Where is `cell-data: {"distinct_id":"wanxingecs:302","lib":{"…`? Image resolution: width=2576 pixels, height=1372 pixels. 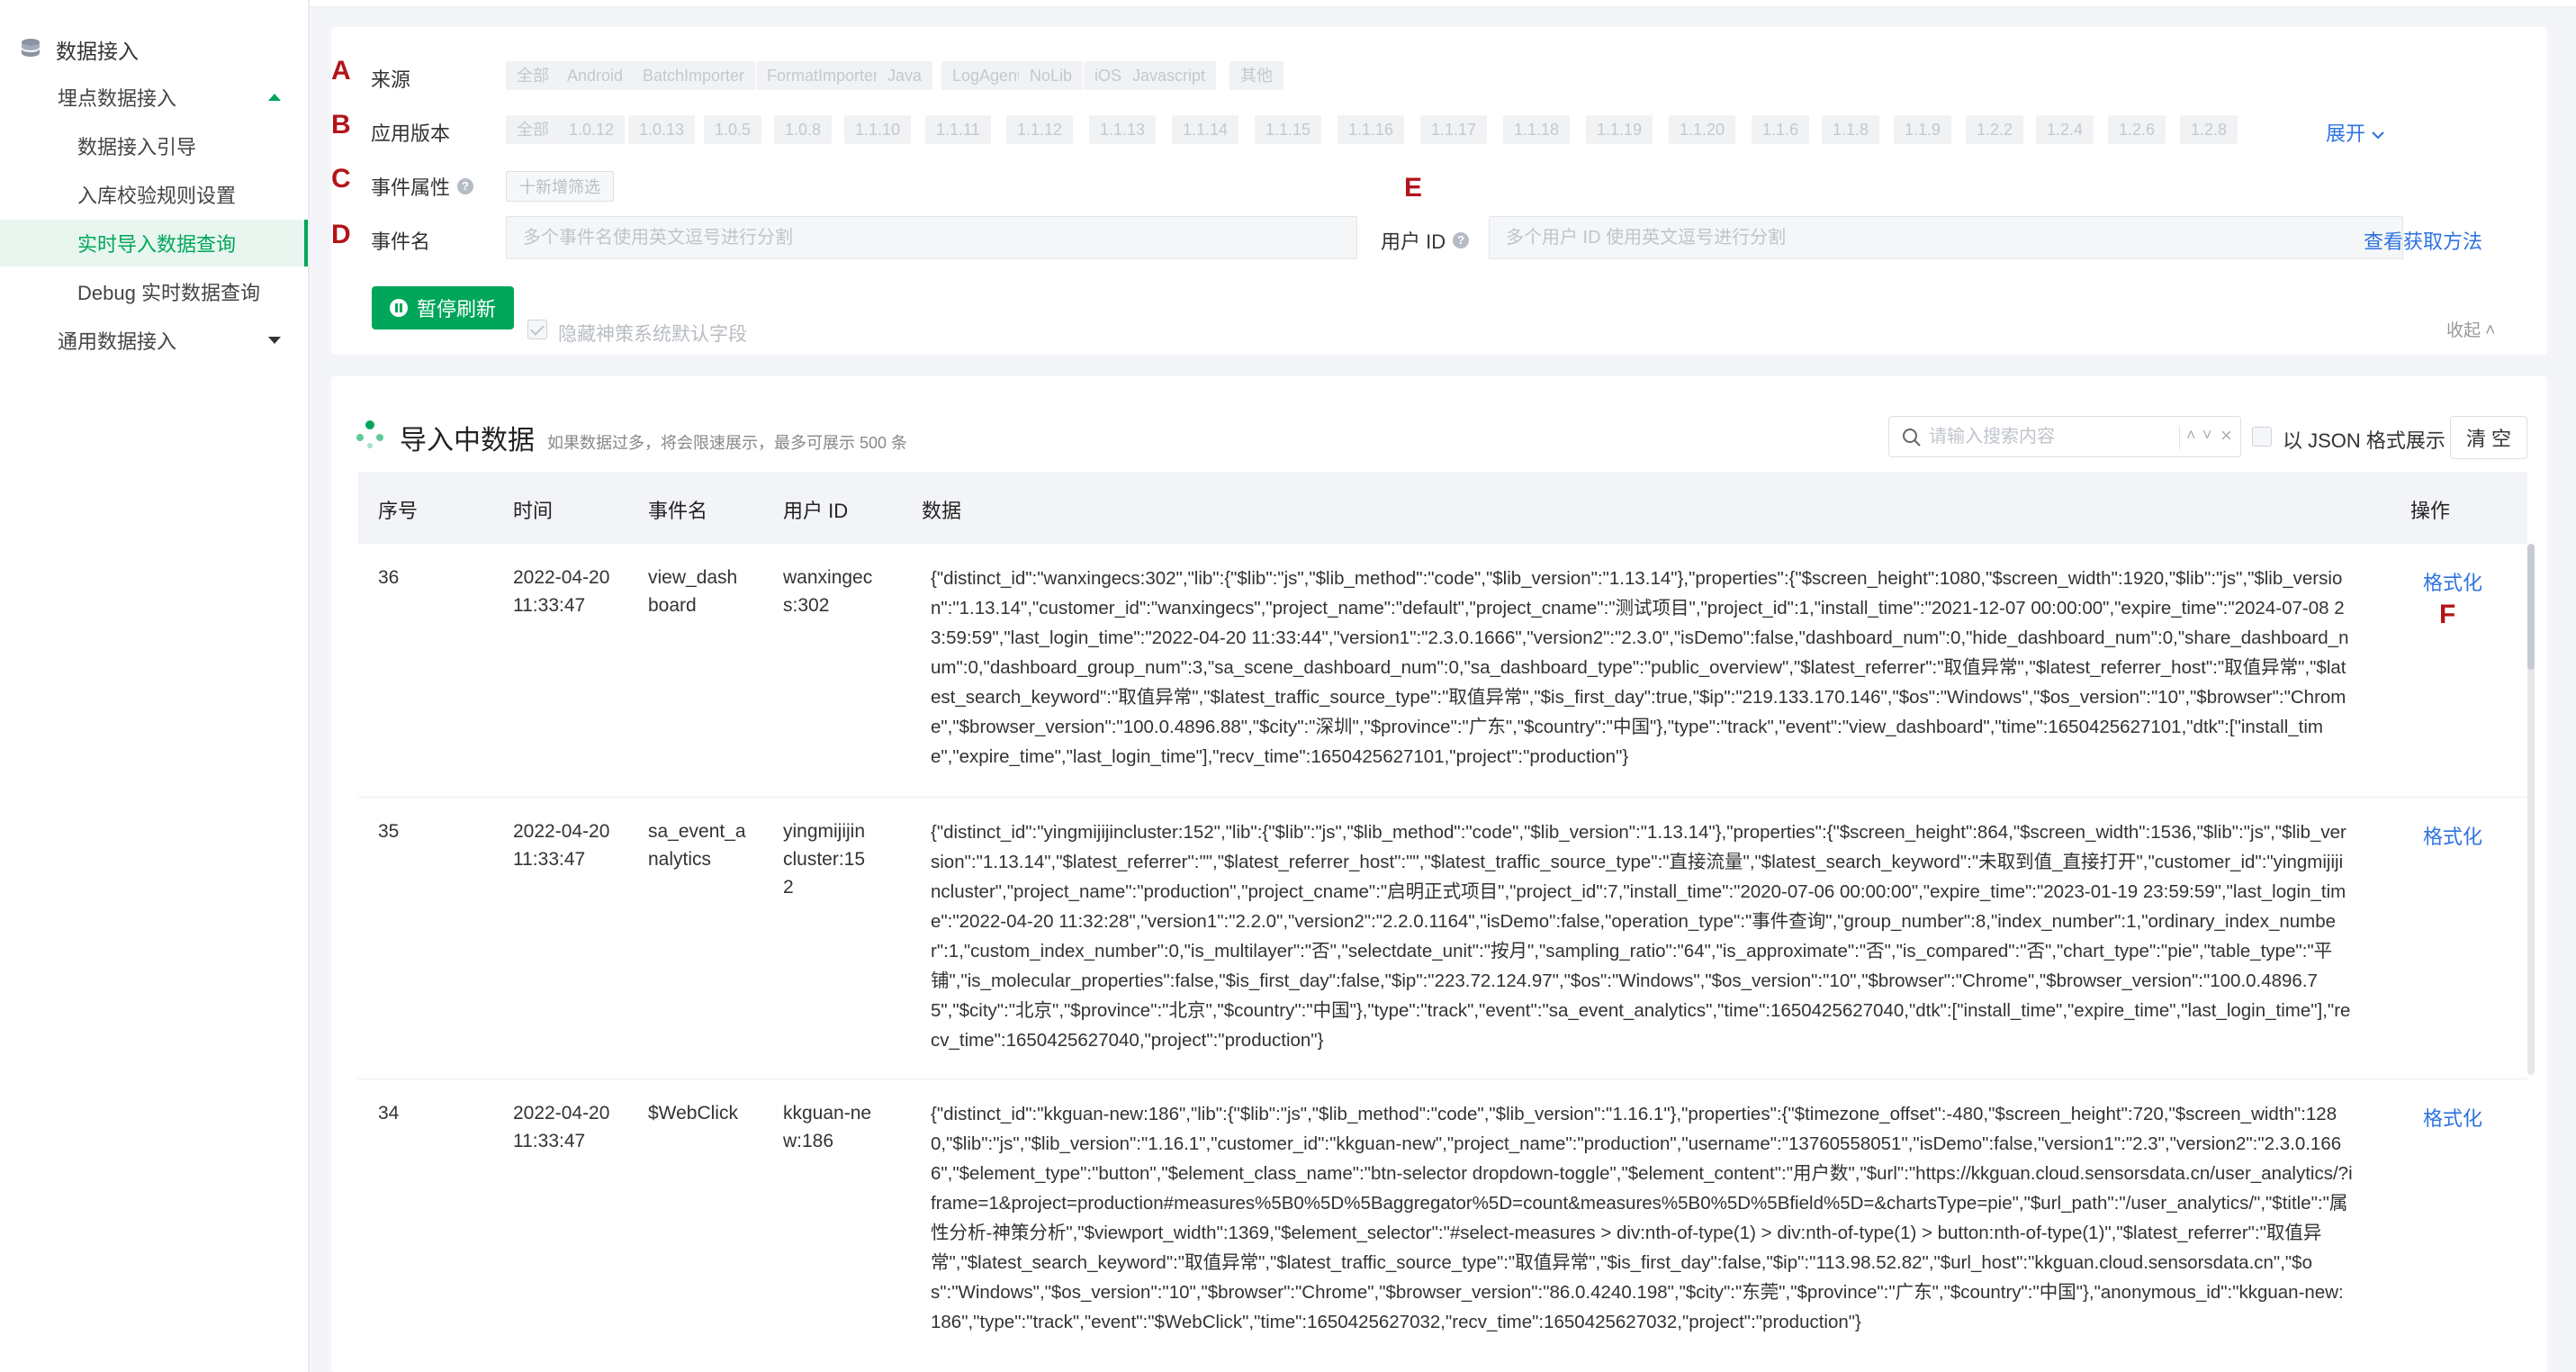 cell-data: {"distinct_id":"wanxingecs:302","lib":{"… is located at coordinates (1640, 667).